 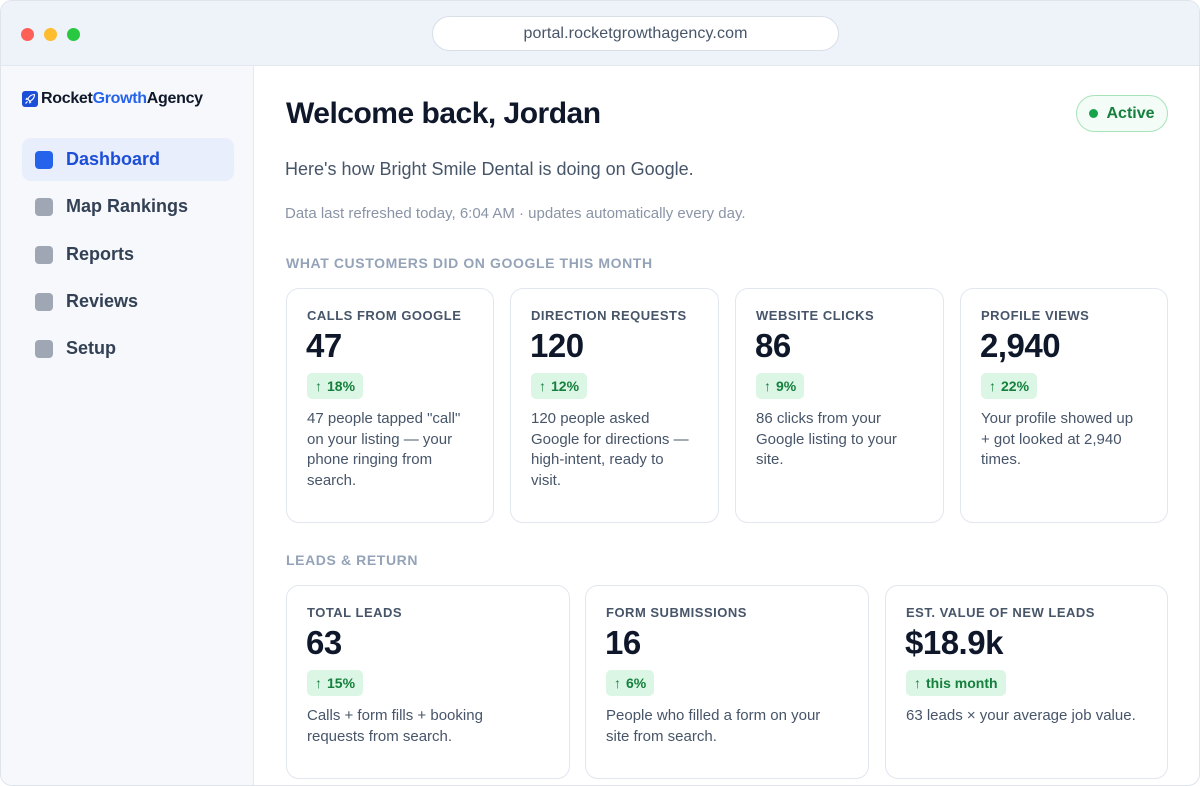 I want to click on metric-card-label: TOTAL LEADS, so click(x=355, y=612).